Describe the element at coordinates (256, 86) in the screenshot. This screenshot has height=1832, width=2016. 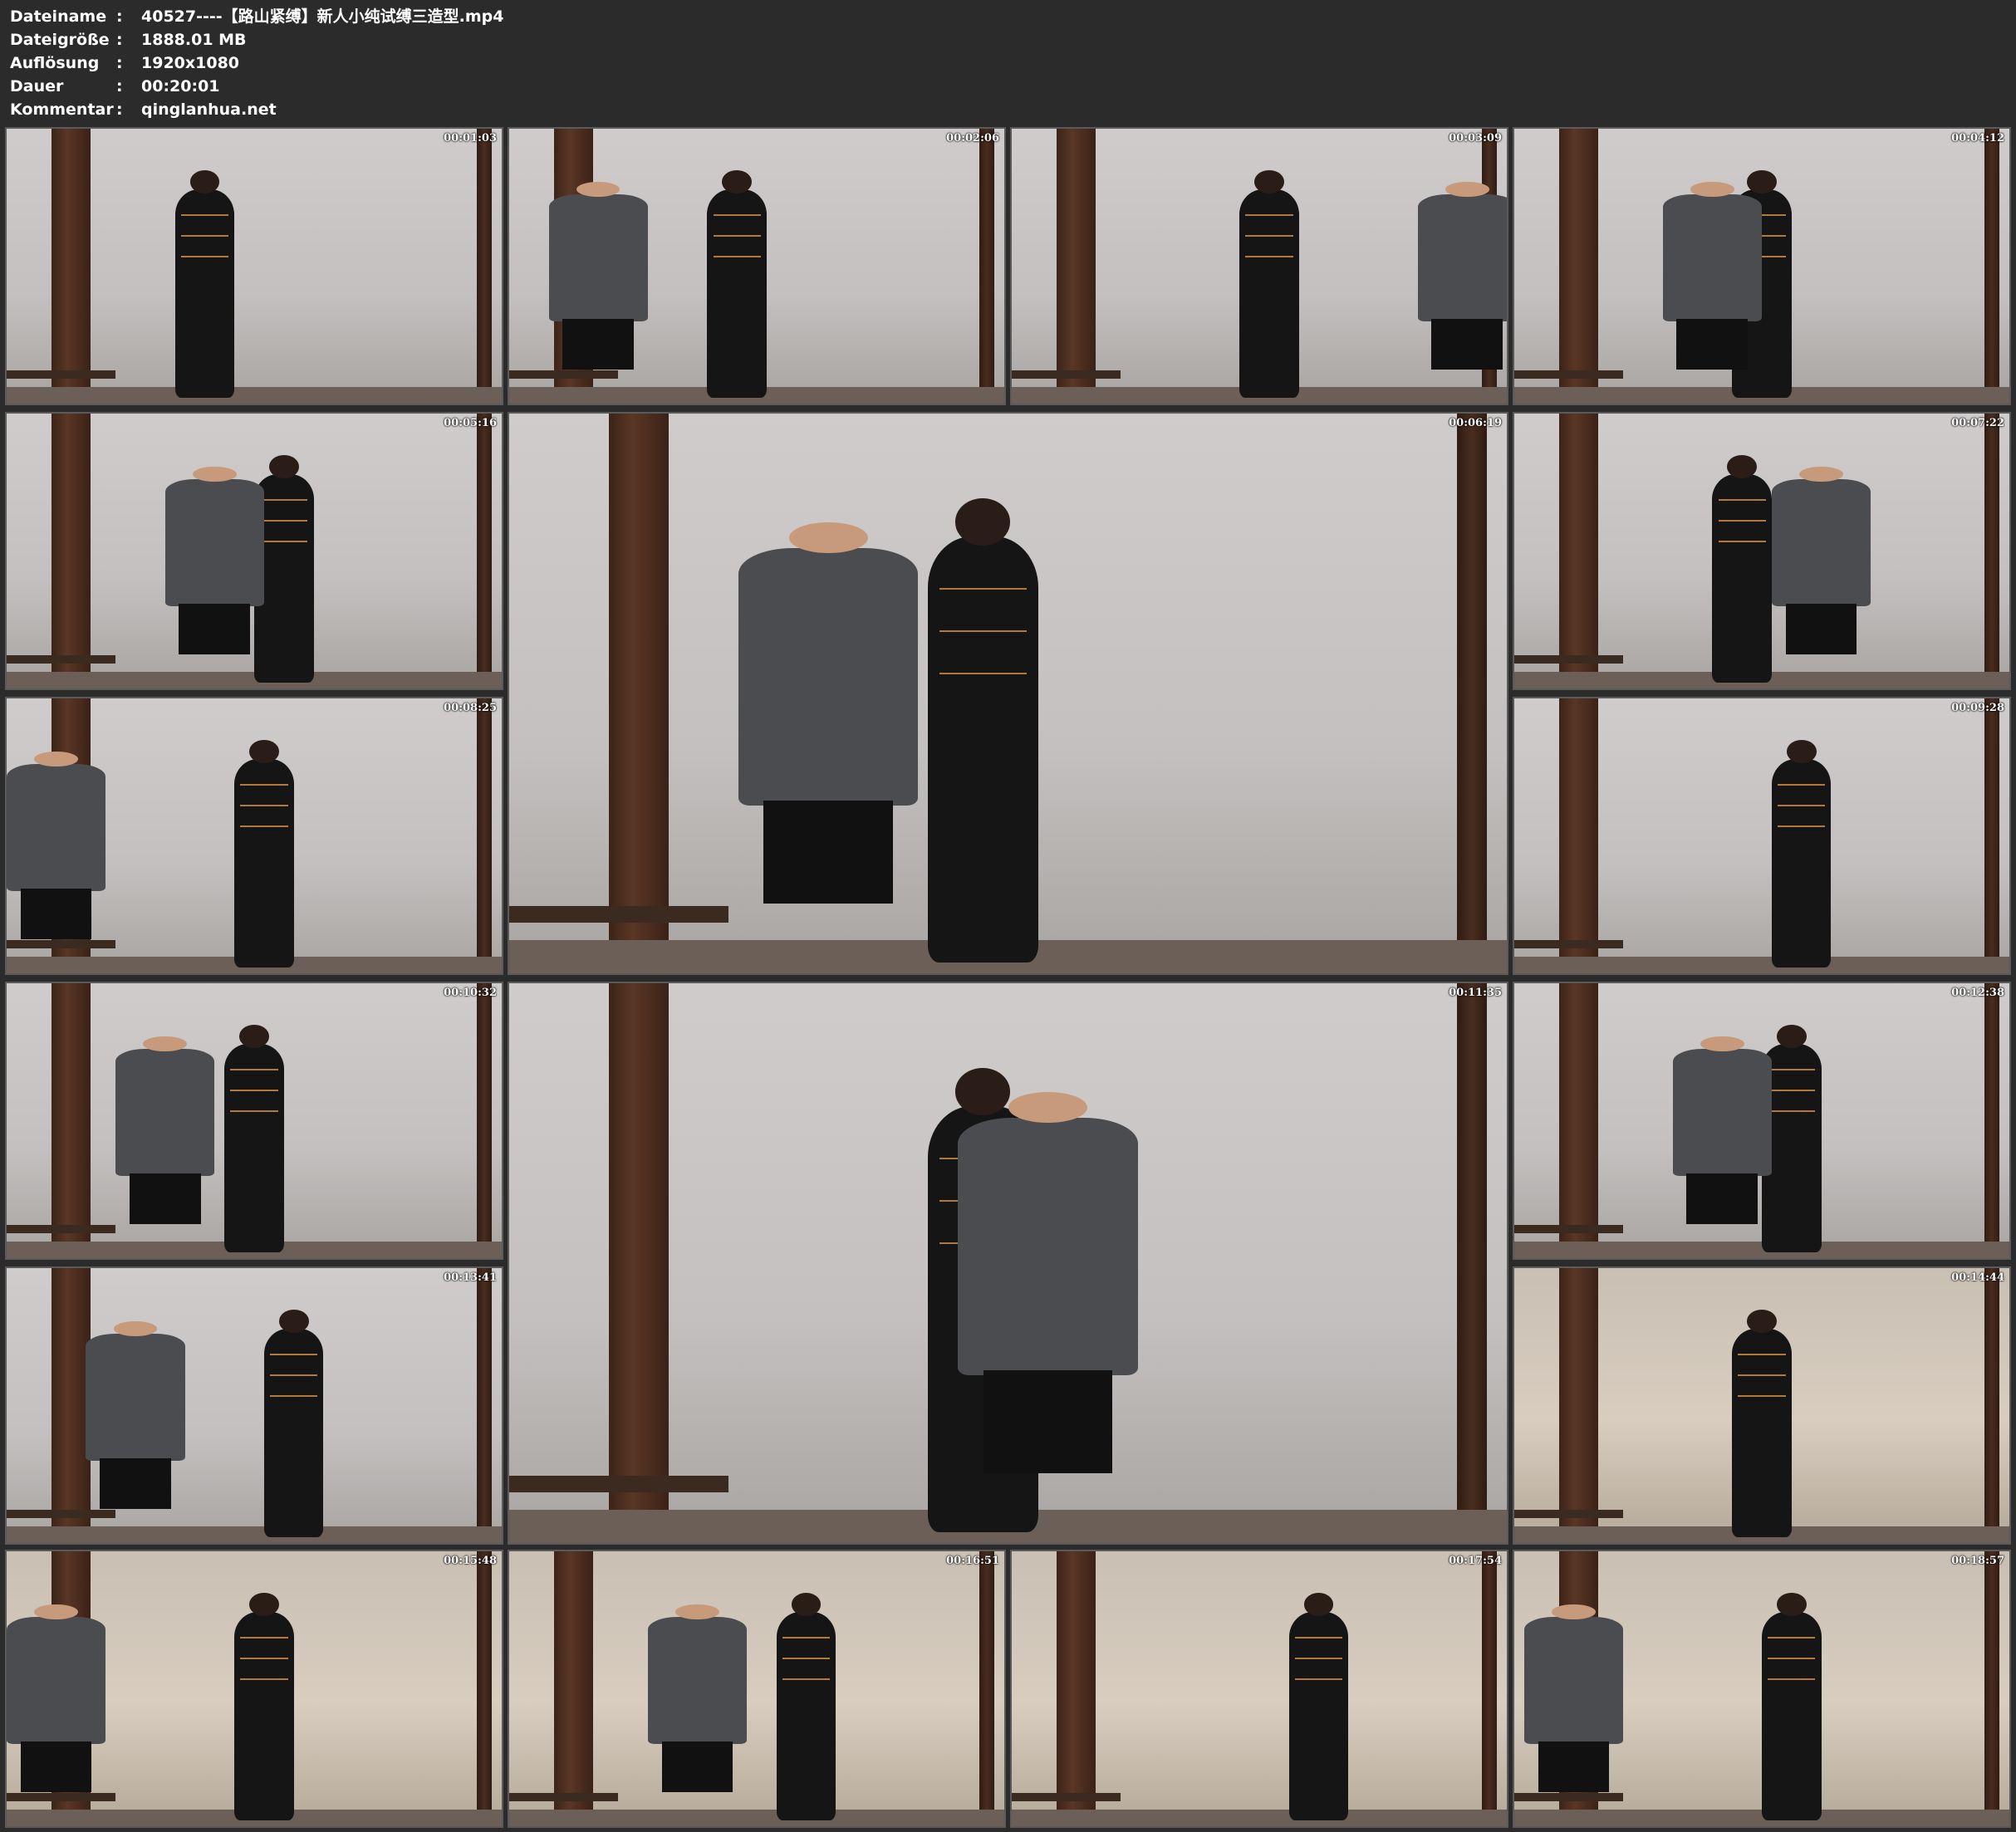
I see `duration-row: Dauer : 00:20:01` at that location.